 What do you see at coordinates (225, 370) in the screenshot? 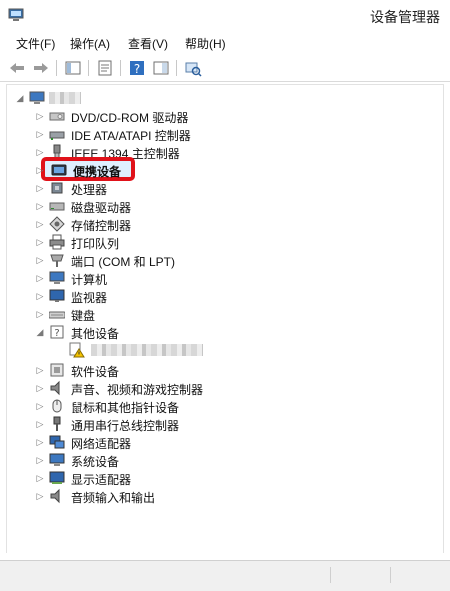
I see `tree-item-software-devices: ▷ 软件设备` at bounding box center [225, 370].